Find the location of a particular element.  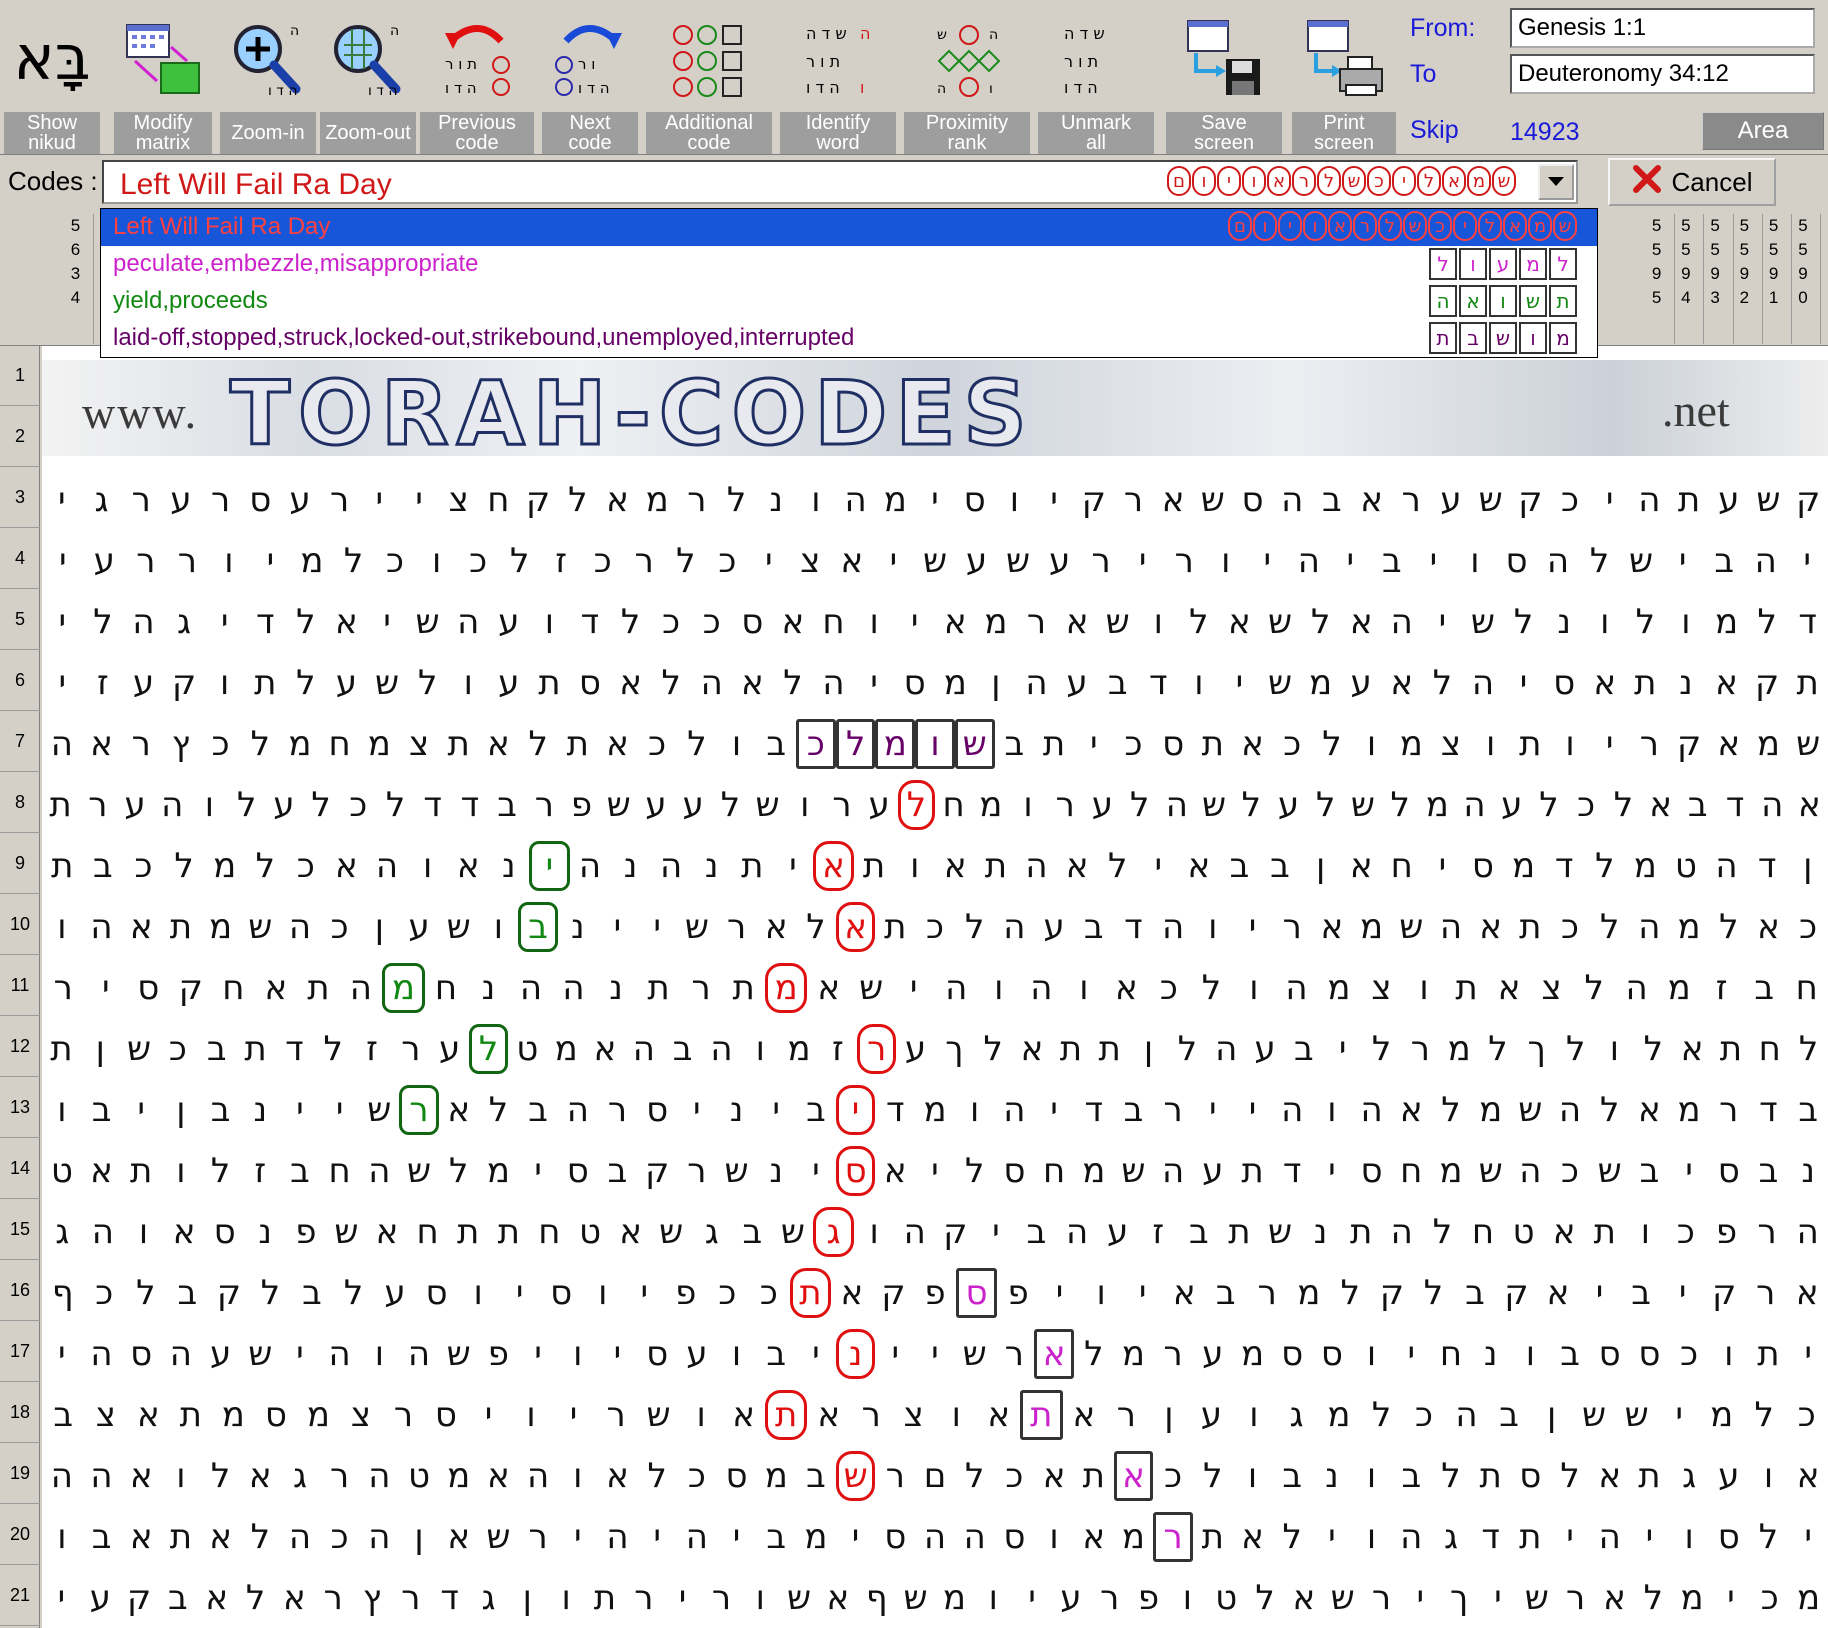

to-field: Deuteronomy 34:12 is located at coordinates (1662, 74).